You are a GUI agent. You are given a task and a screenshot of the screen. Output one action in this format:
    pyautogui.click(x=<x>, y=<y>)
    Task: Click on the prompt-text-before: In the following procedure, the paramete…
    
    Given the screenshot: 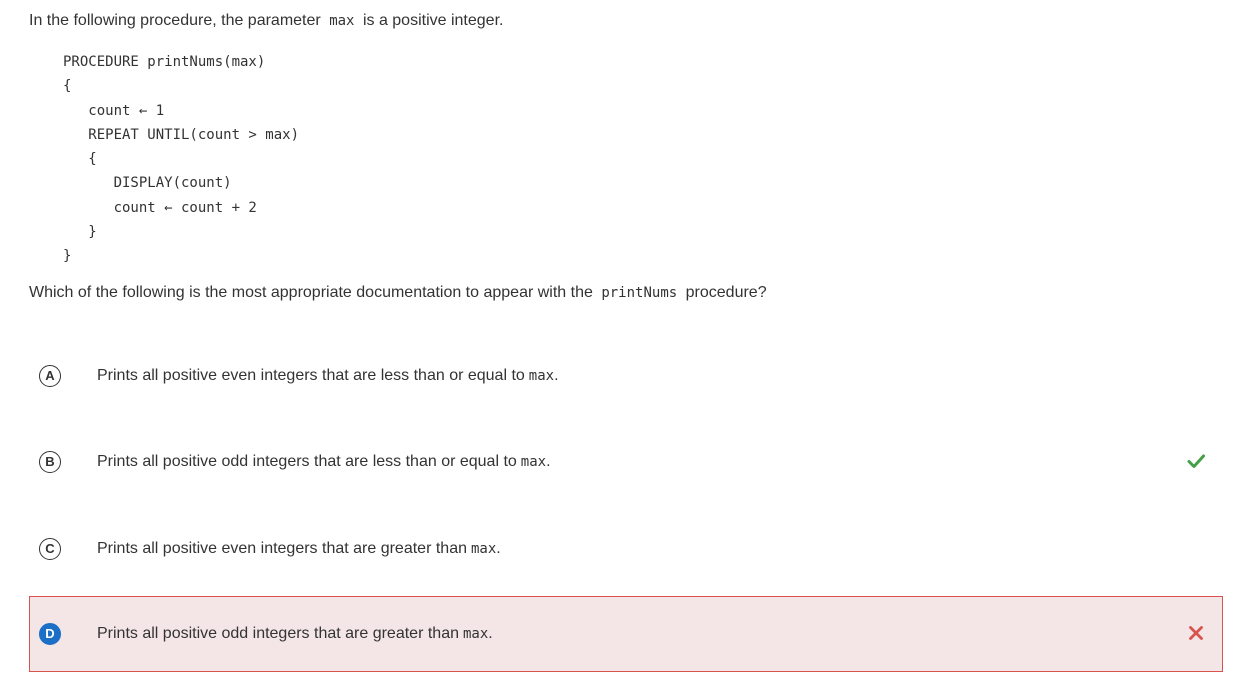 What is the action you would take?
    pyautogui.click(x=175, y=20)
    